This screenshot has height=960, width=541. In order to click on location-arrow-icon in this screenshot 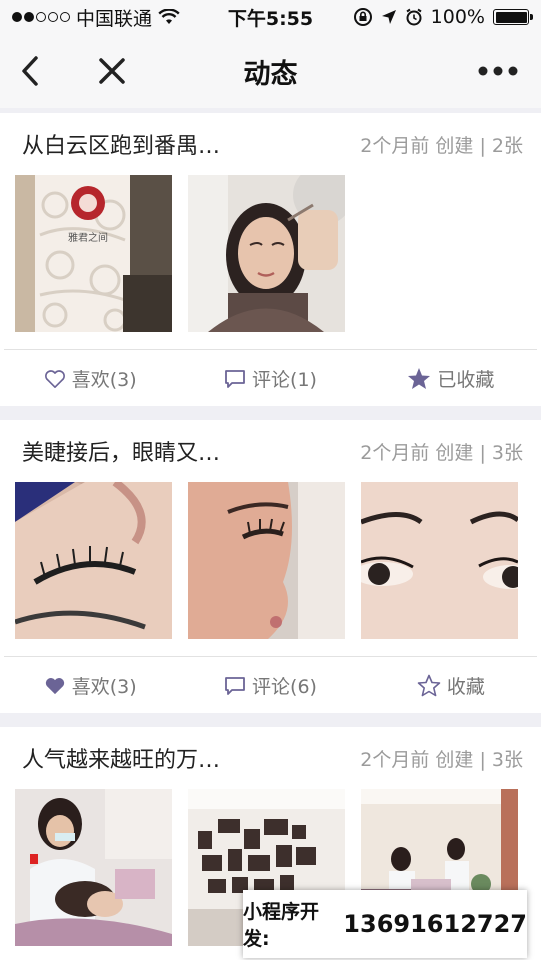, I will do `click(388, 17)`.